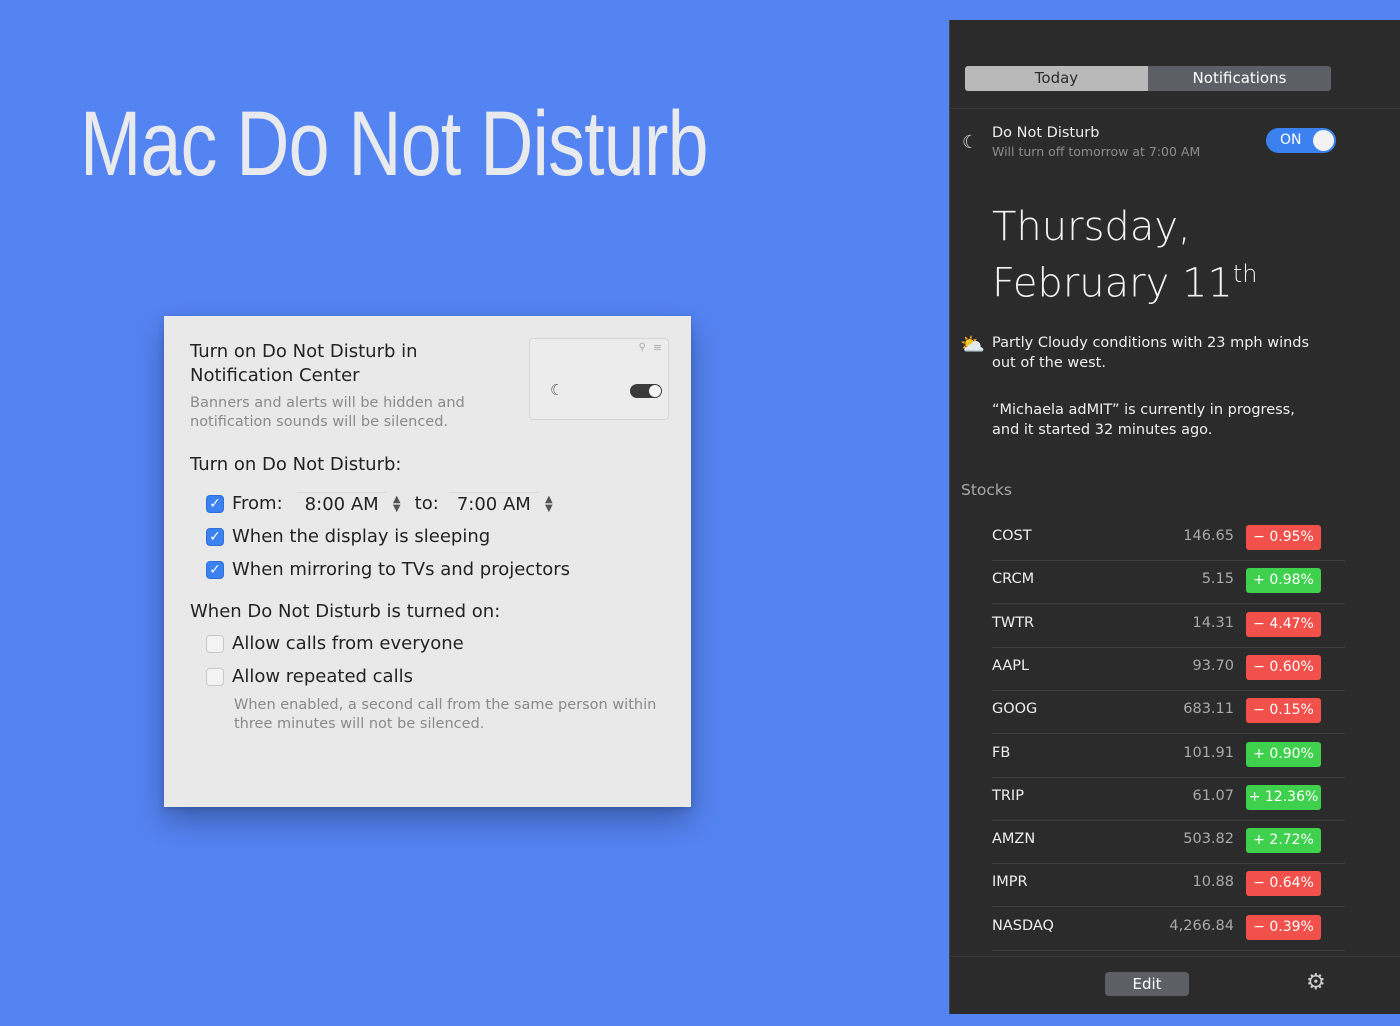 The width and height of the screenshot is (1400, 1026). I want to click on allow-calls-label: Allow calls from everyone, so click(348, 643).